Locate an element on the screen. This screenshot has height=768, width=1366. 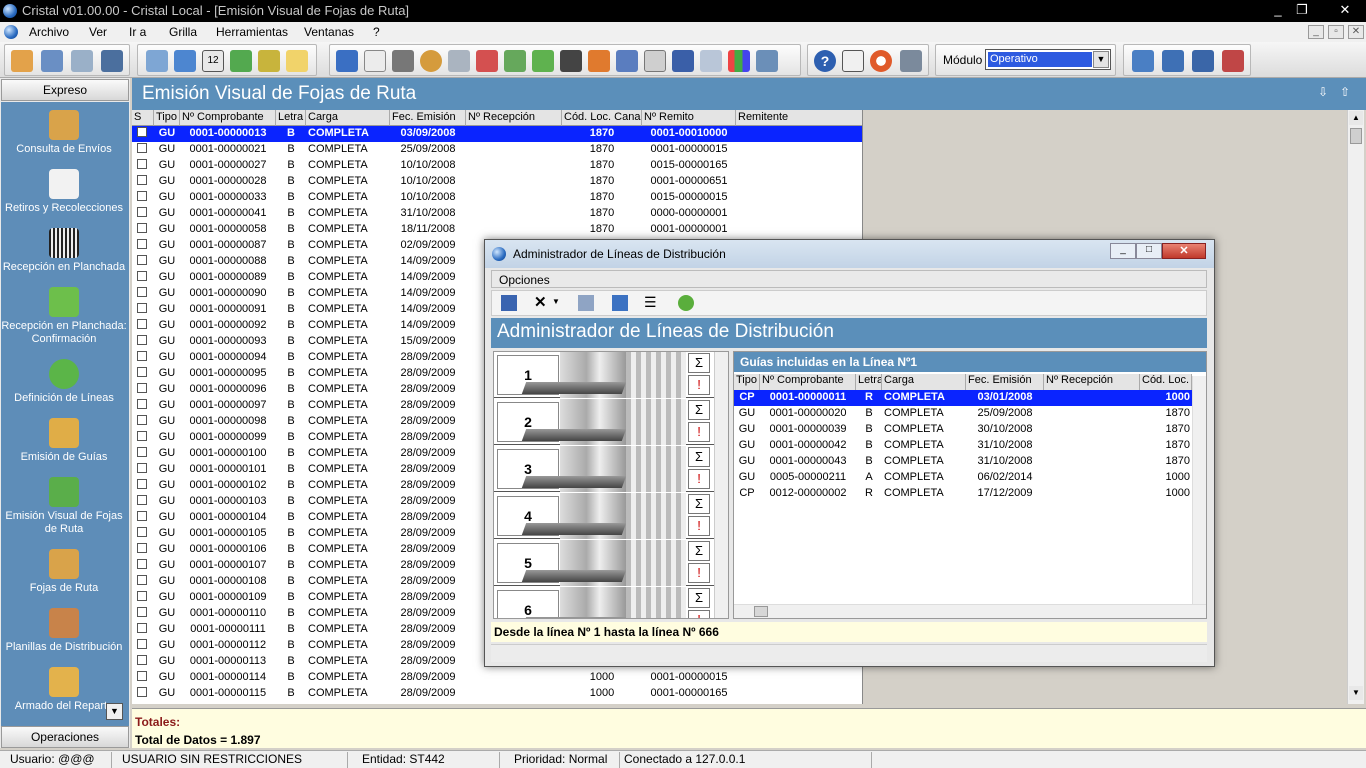
column-header: Nº Comprobante is located at coordinates (228, 118).